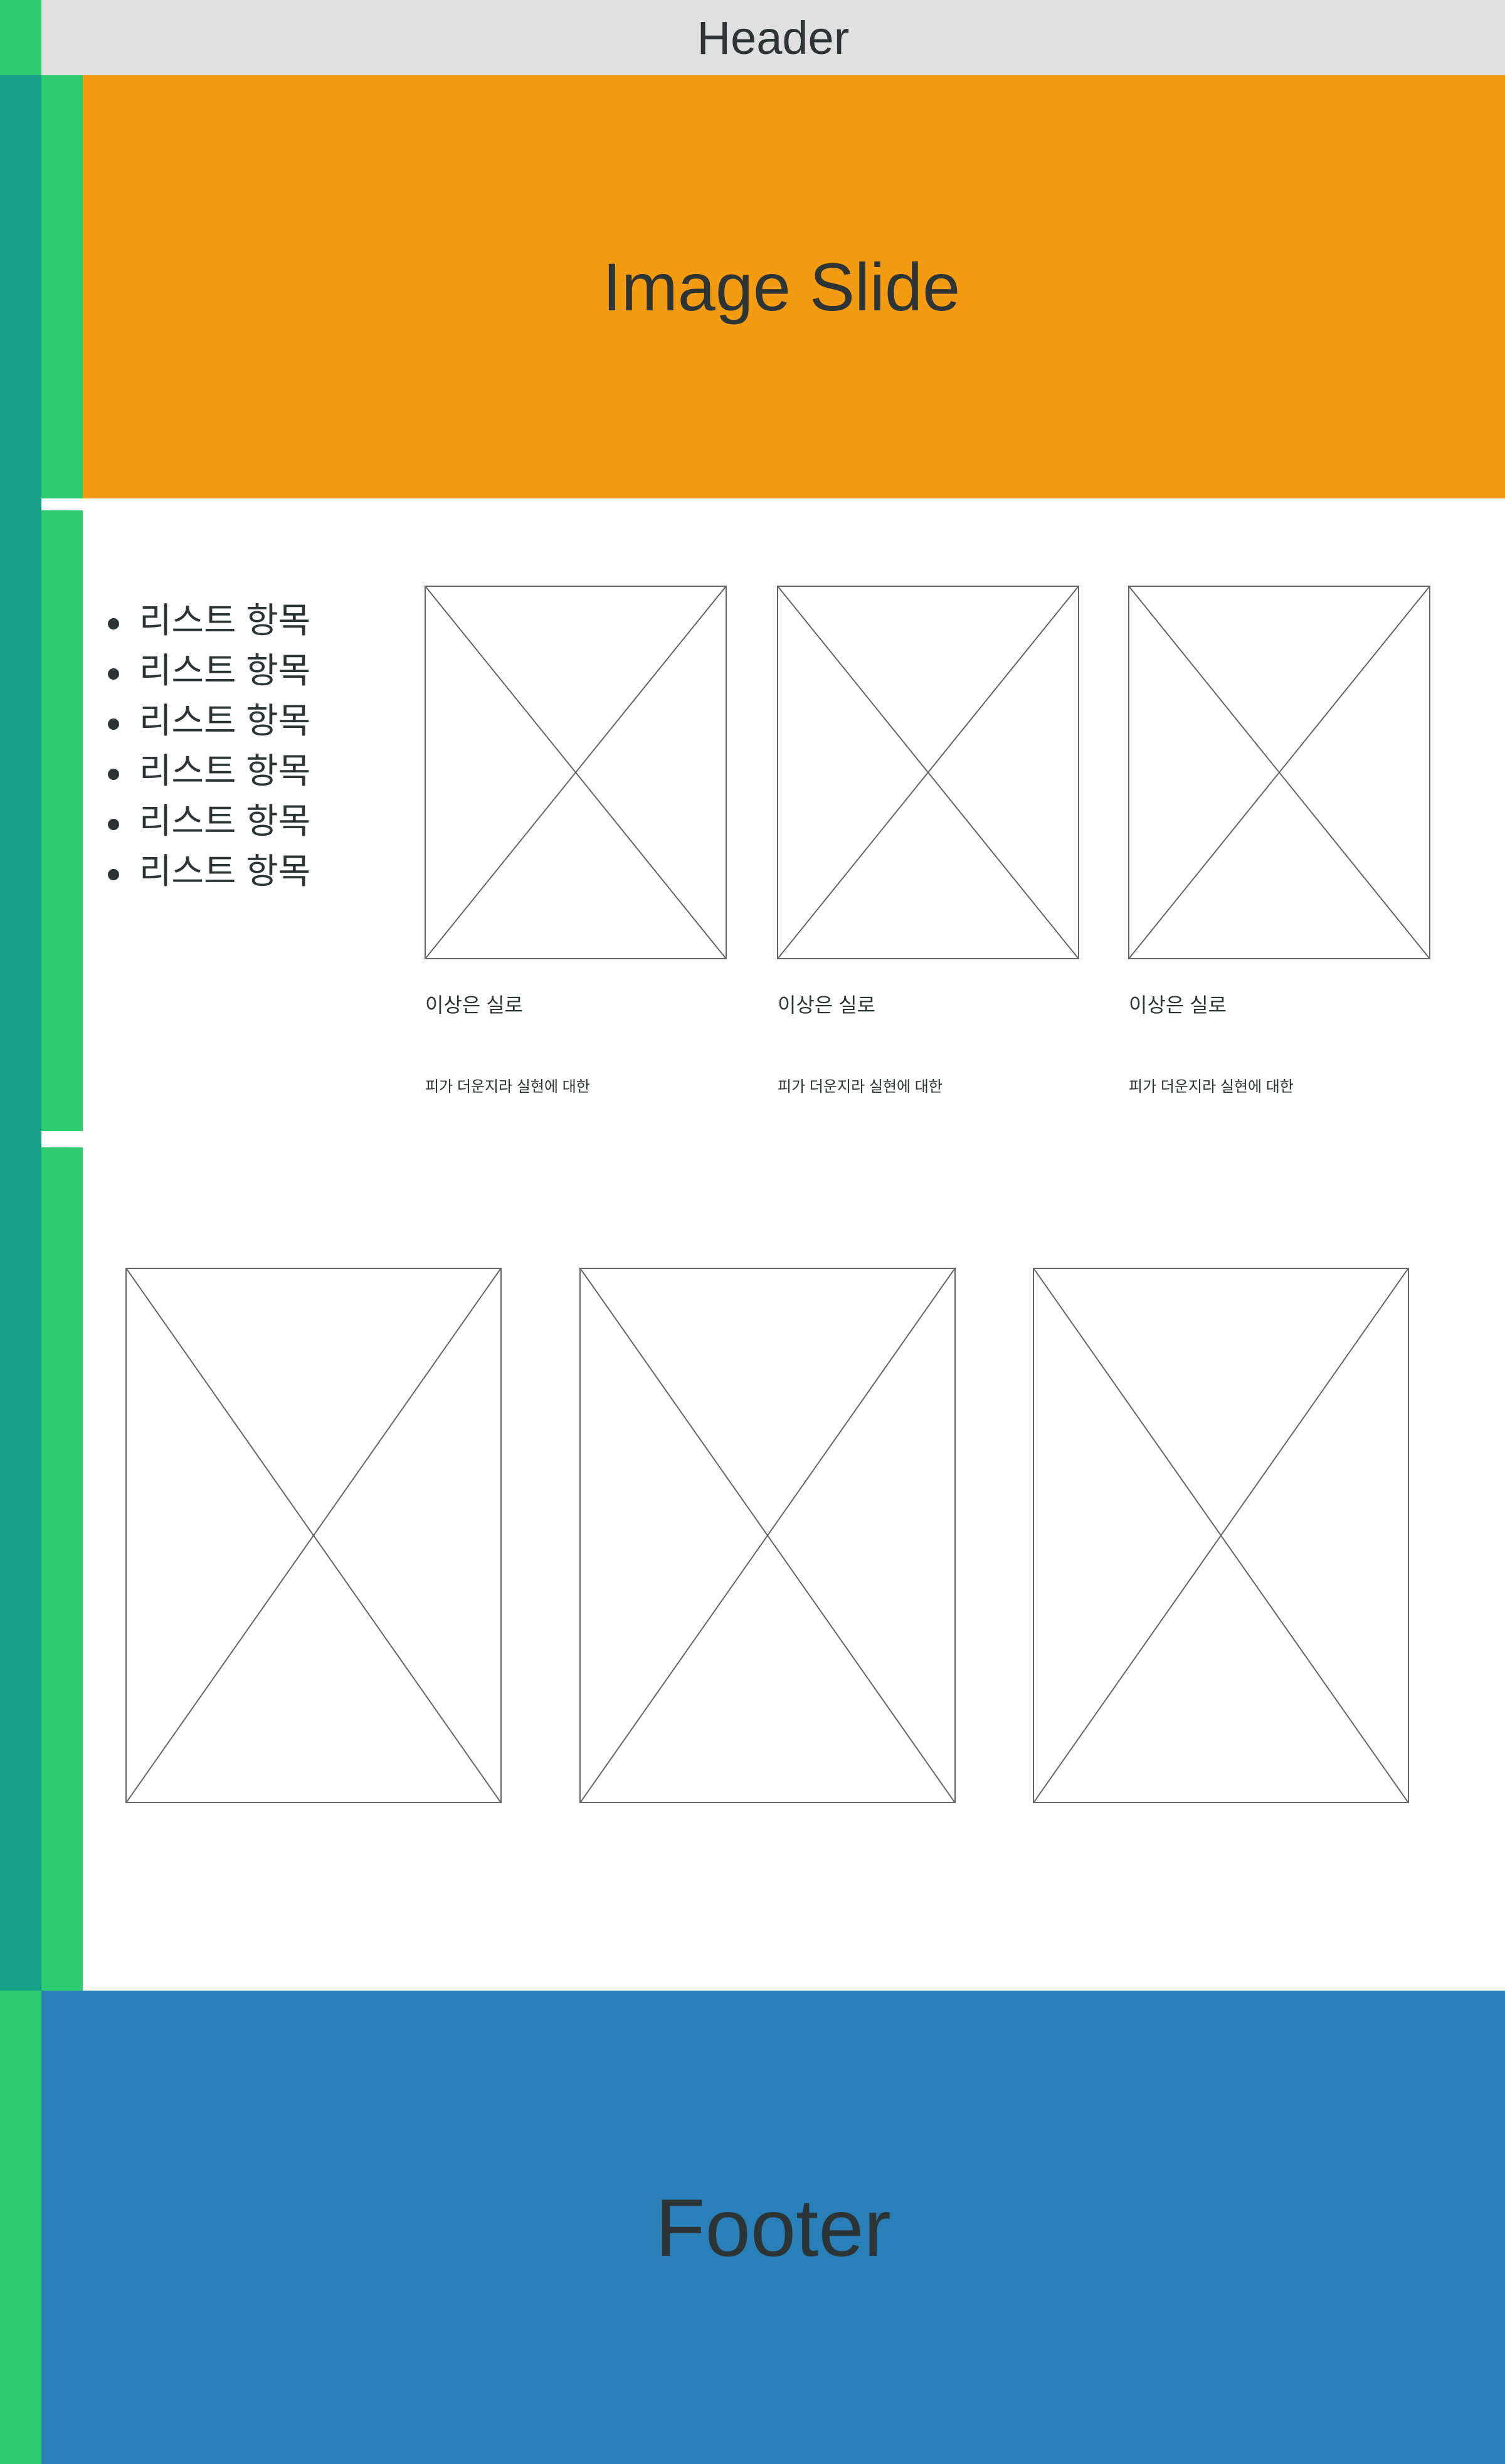 Image resolution: width=1505 pixels, height=2464 pixels. I want to click on sidebar, so click(20, 1033).